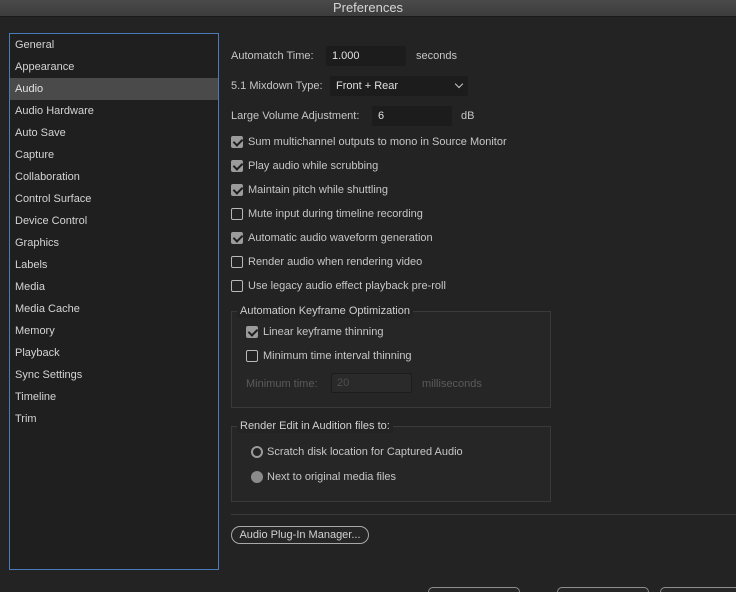 The height and width of the screenshot is (592, 736). What do you see at coordinates (237, 166) in the screenshot?
I see `play-audio-scrubbing-checkbox` at bounding box center [237, 166].